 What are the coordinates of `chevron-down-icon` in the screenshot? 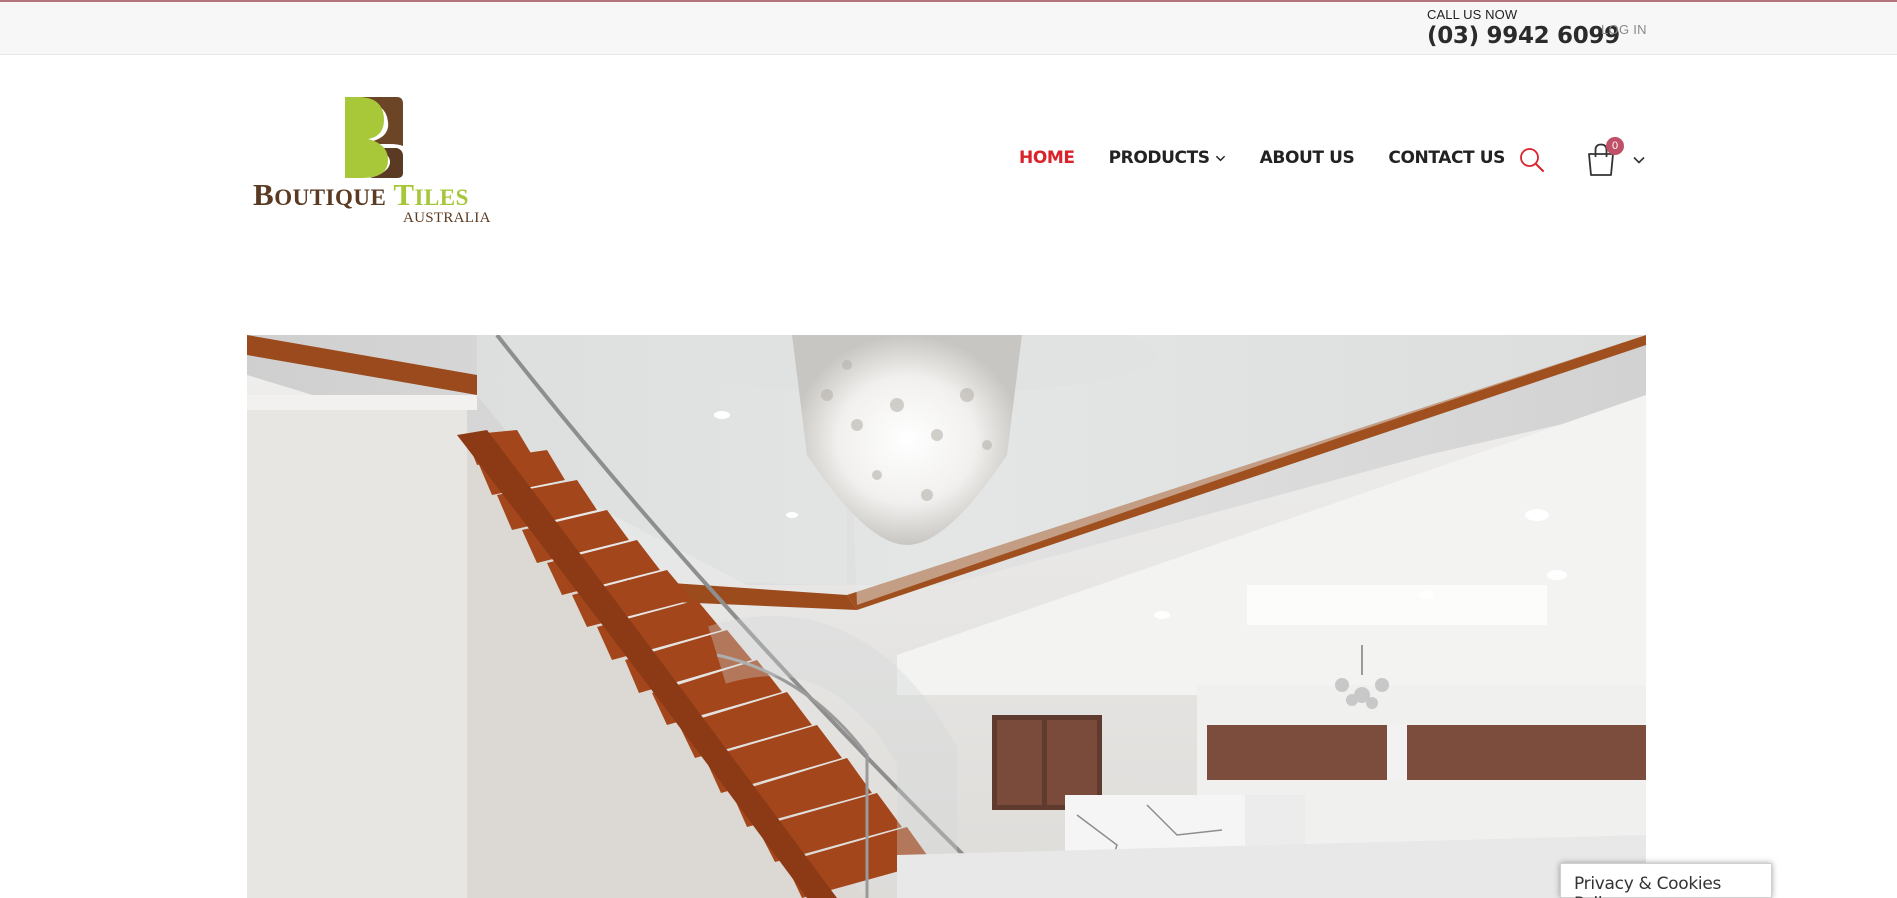 It's located at (1220, 158).